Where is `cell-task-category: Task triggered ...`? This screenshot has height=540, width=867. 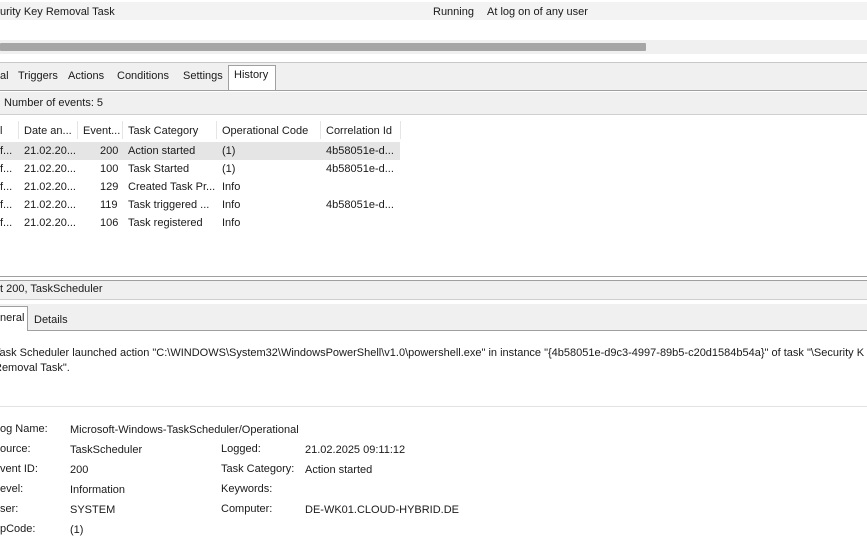 cell-task-category: Task triggered ... is located at coordinates (169, 205).